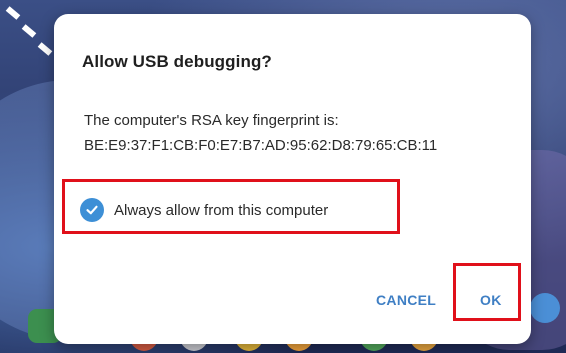  I want to click on ok-highlight-box, so click(487, 292).